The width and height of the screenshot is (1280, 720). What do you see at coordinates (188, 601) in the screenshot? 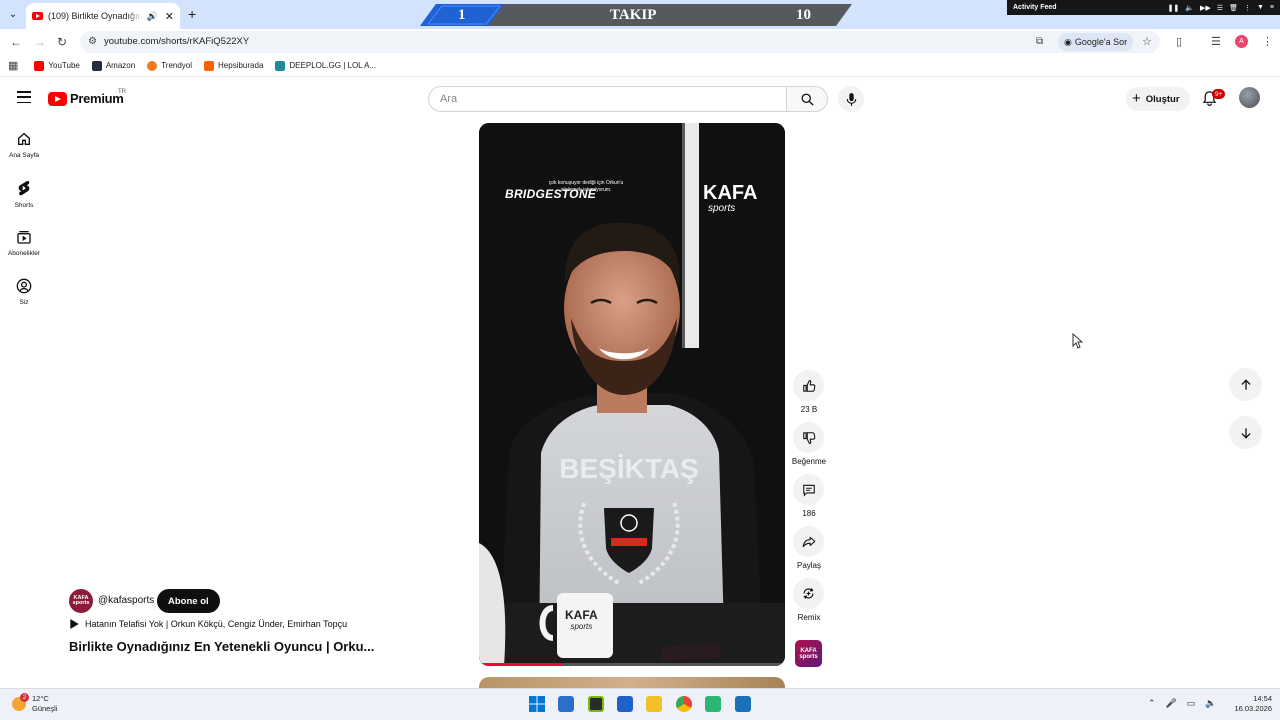
I see `subscribe-button: Abone ol` at bounding box center [188, 601].